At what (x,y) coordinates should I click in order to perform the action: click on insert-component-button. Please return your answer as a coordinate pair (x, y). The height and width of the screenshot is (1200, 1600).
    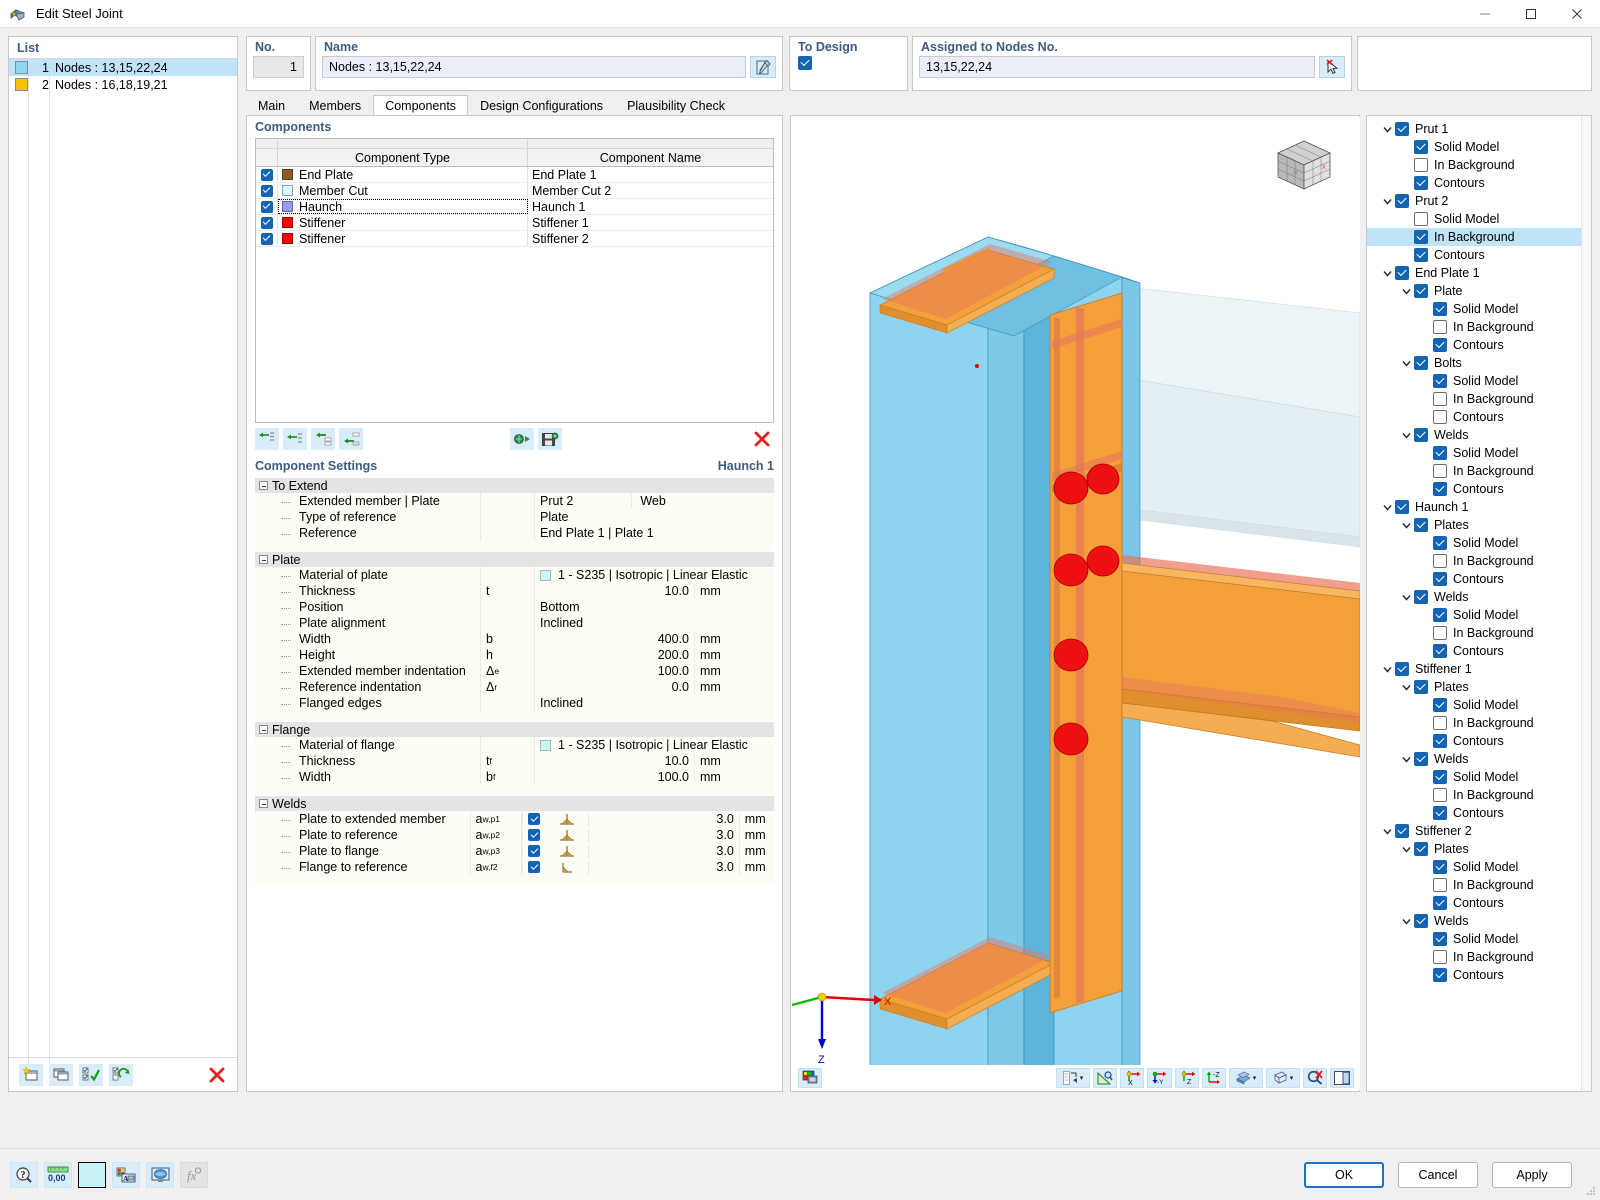
    Looking at the image, I should click on (267, 439).